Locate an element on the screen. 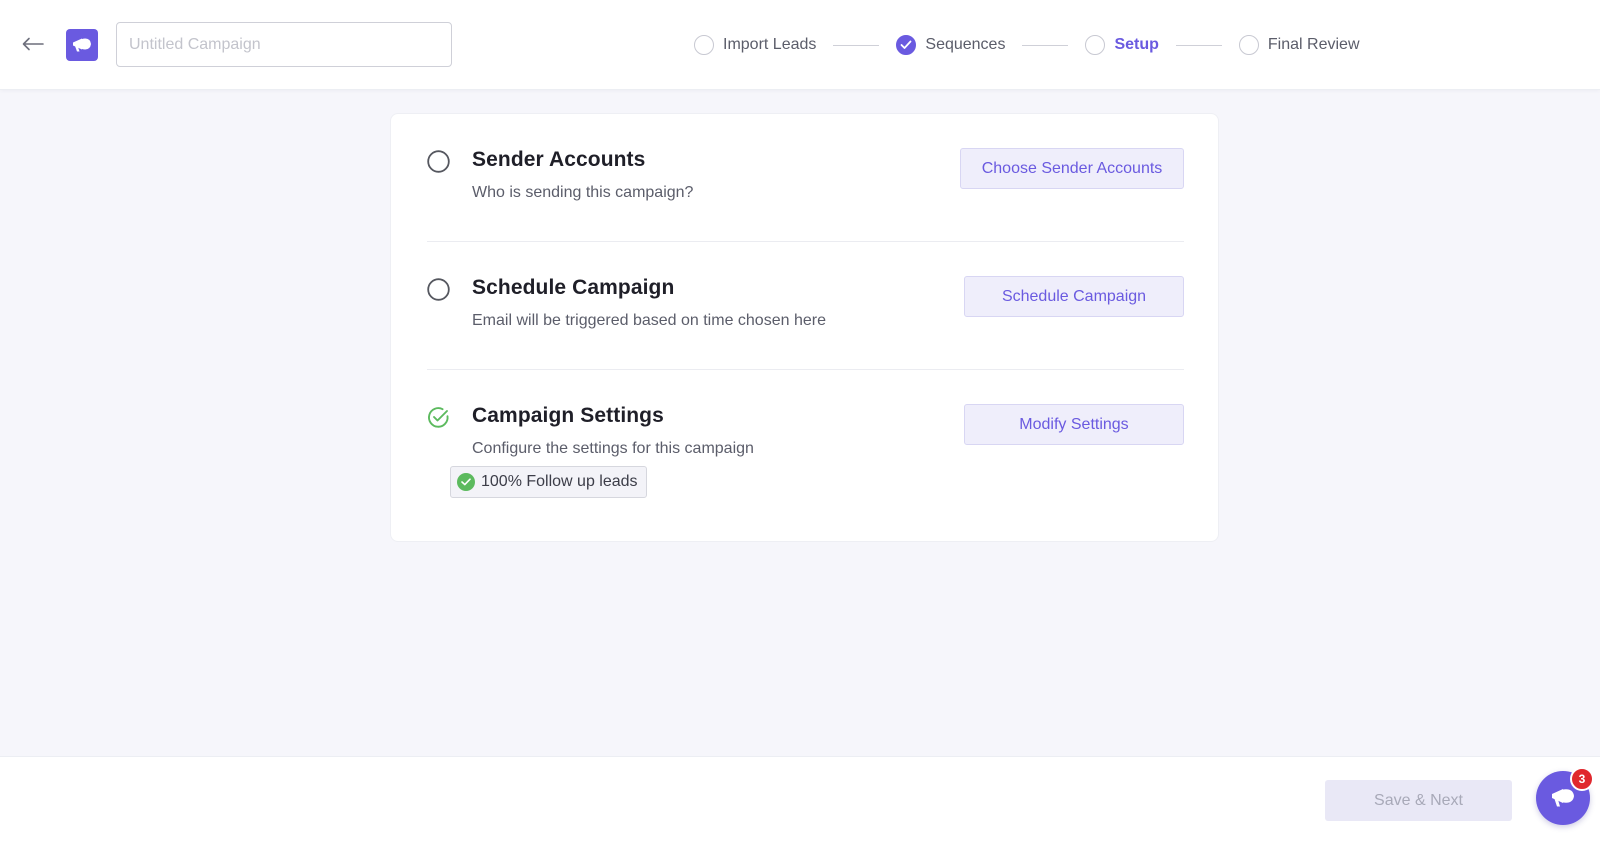 This screenshot has height=846, width=1600. step-setup: Setup is located at coordinates (1122, 45).